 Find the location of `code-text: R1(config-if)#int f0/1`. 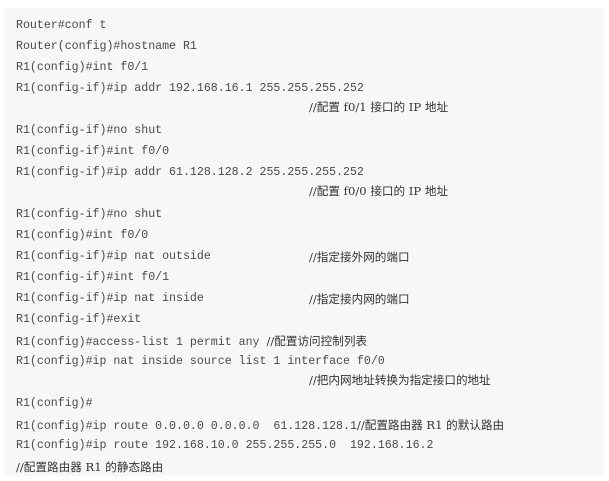

code-text: R1(config-if)#int f0/1 is located at coordinates (93, 277).